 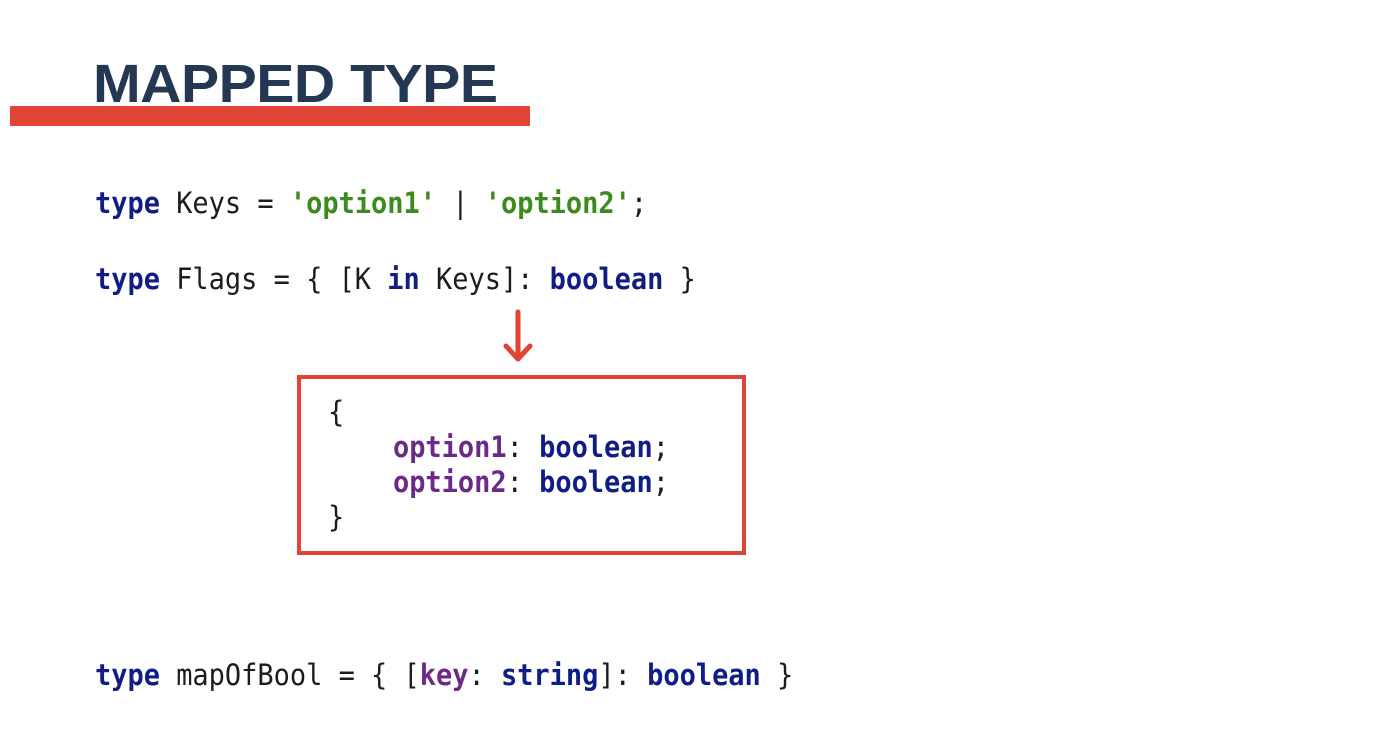 What do you see at coordinates (403, 279) in the screenshot?
I see `keyword-in: in` at bounding box center [403, 279].